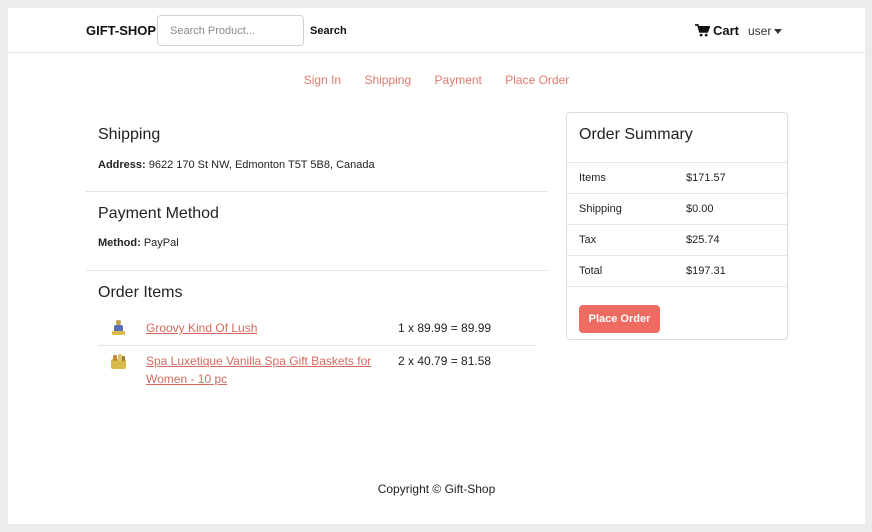 The image size is (872, 532). I want to click on summary-row-spacer, so click(677, 292).